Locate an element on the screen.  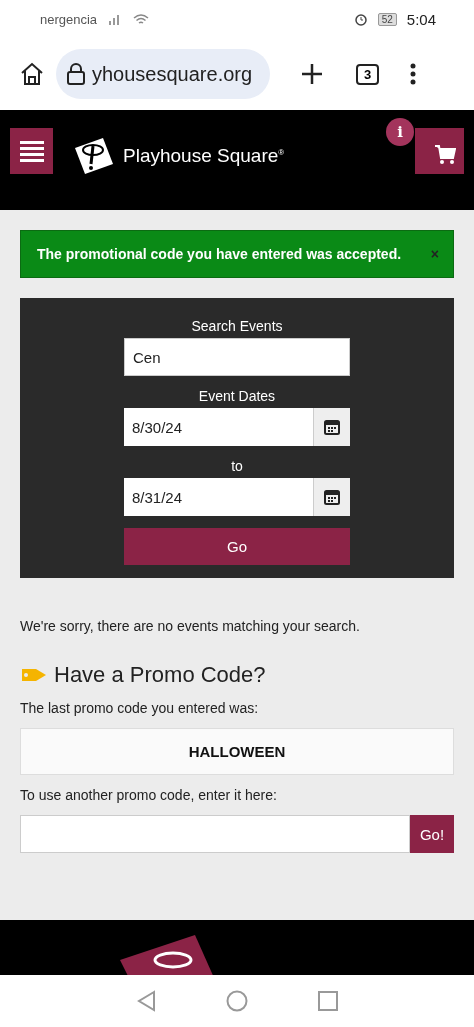
address-bar: yhousesquare.org is located at coordinates (163, 74).